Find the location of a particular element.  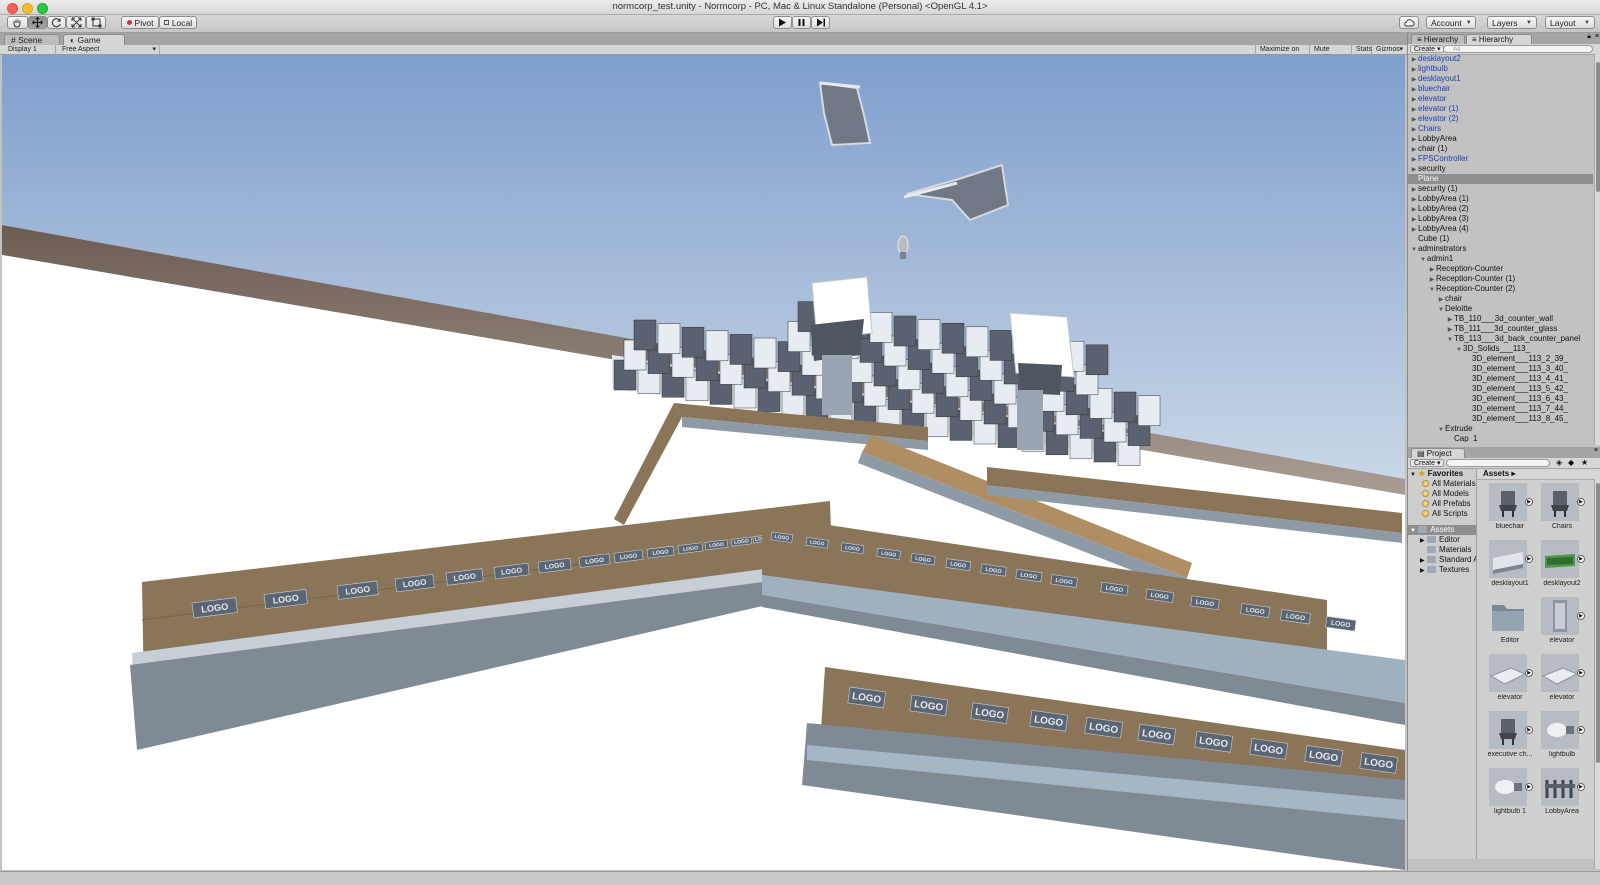

tab-scene: # Scene is located at coordinates (32, 39).